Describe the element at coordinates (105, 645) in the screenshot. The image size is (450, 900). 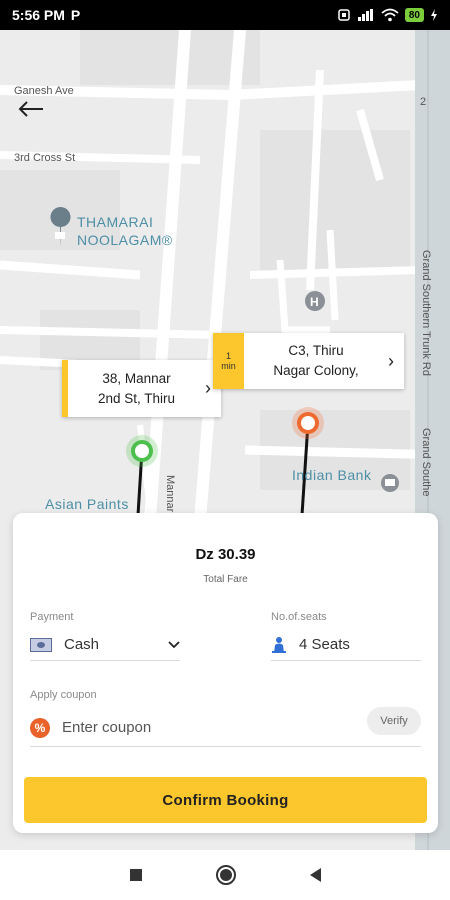
I see `payment-select: Cash` at that location.